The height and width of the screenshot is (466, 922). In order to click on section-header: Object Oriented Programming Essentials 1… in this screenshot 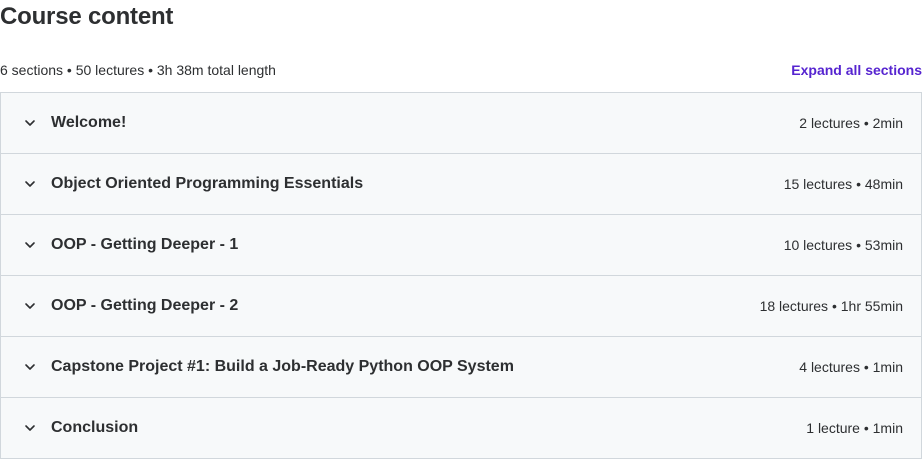, I will do `click(461, 184)`.